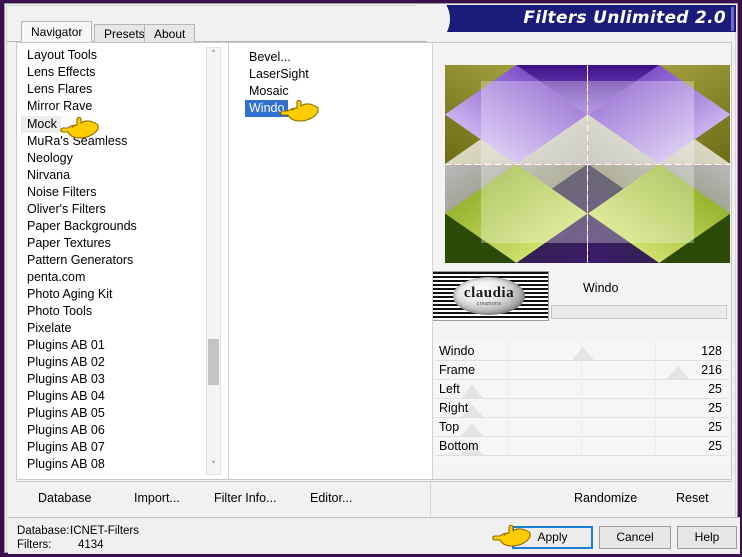 The width and height of the screenshot is (742, 557). I want to click on category-item: Photo Aging Kit, so click(116, 294).